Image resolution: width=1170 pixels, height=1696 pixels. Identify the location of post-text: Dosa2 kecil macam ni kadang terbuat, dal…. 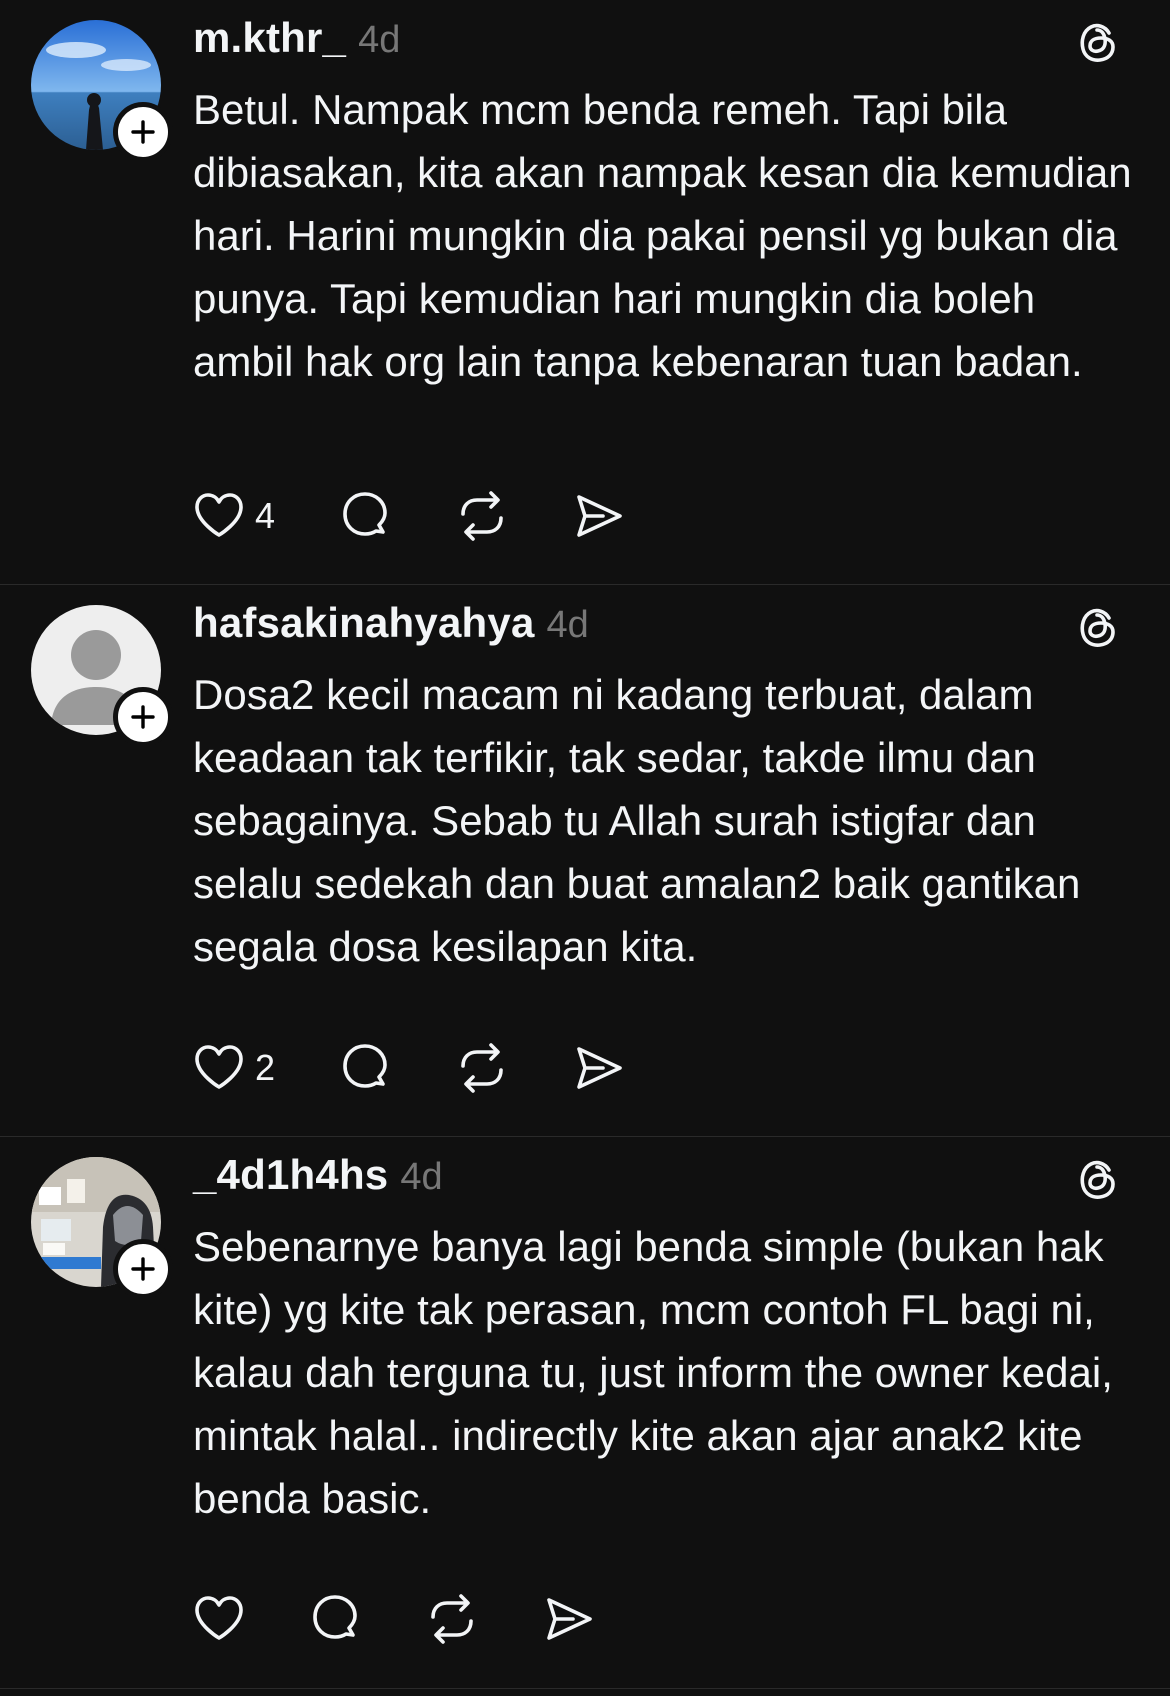
(637, 820).